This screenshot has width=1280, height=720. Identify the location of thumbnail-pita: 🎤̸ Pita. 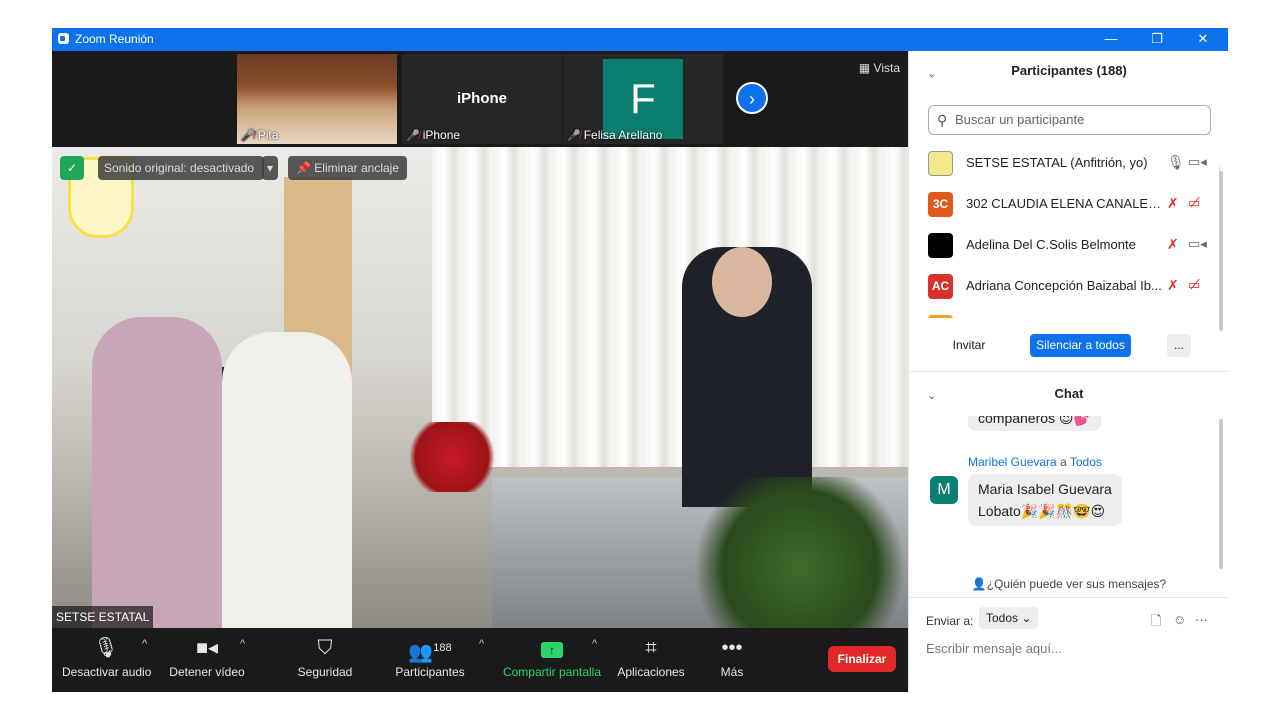
(317, 99).